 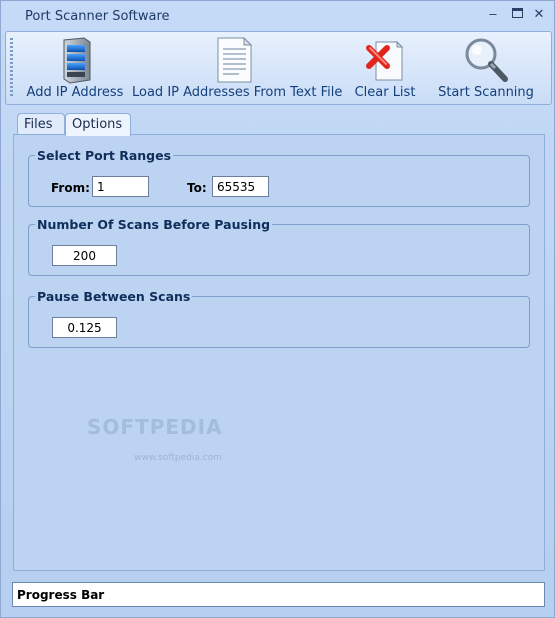 I want to click on pause-between-scans-input, so click(x=84, y=327).